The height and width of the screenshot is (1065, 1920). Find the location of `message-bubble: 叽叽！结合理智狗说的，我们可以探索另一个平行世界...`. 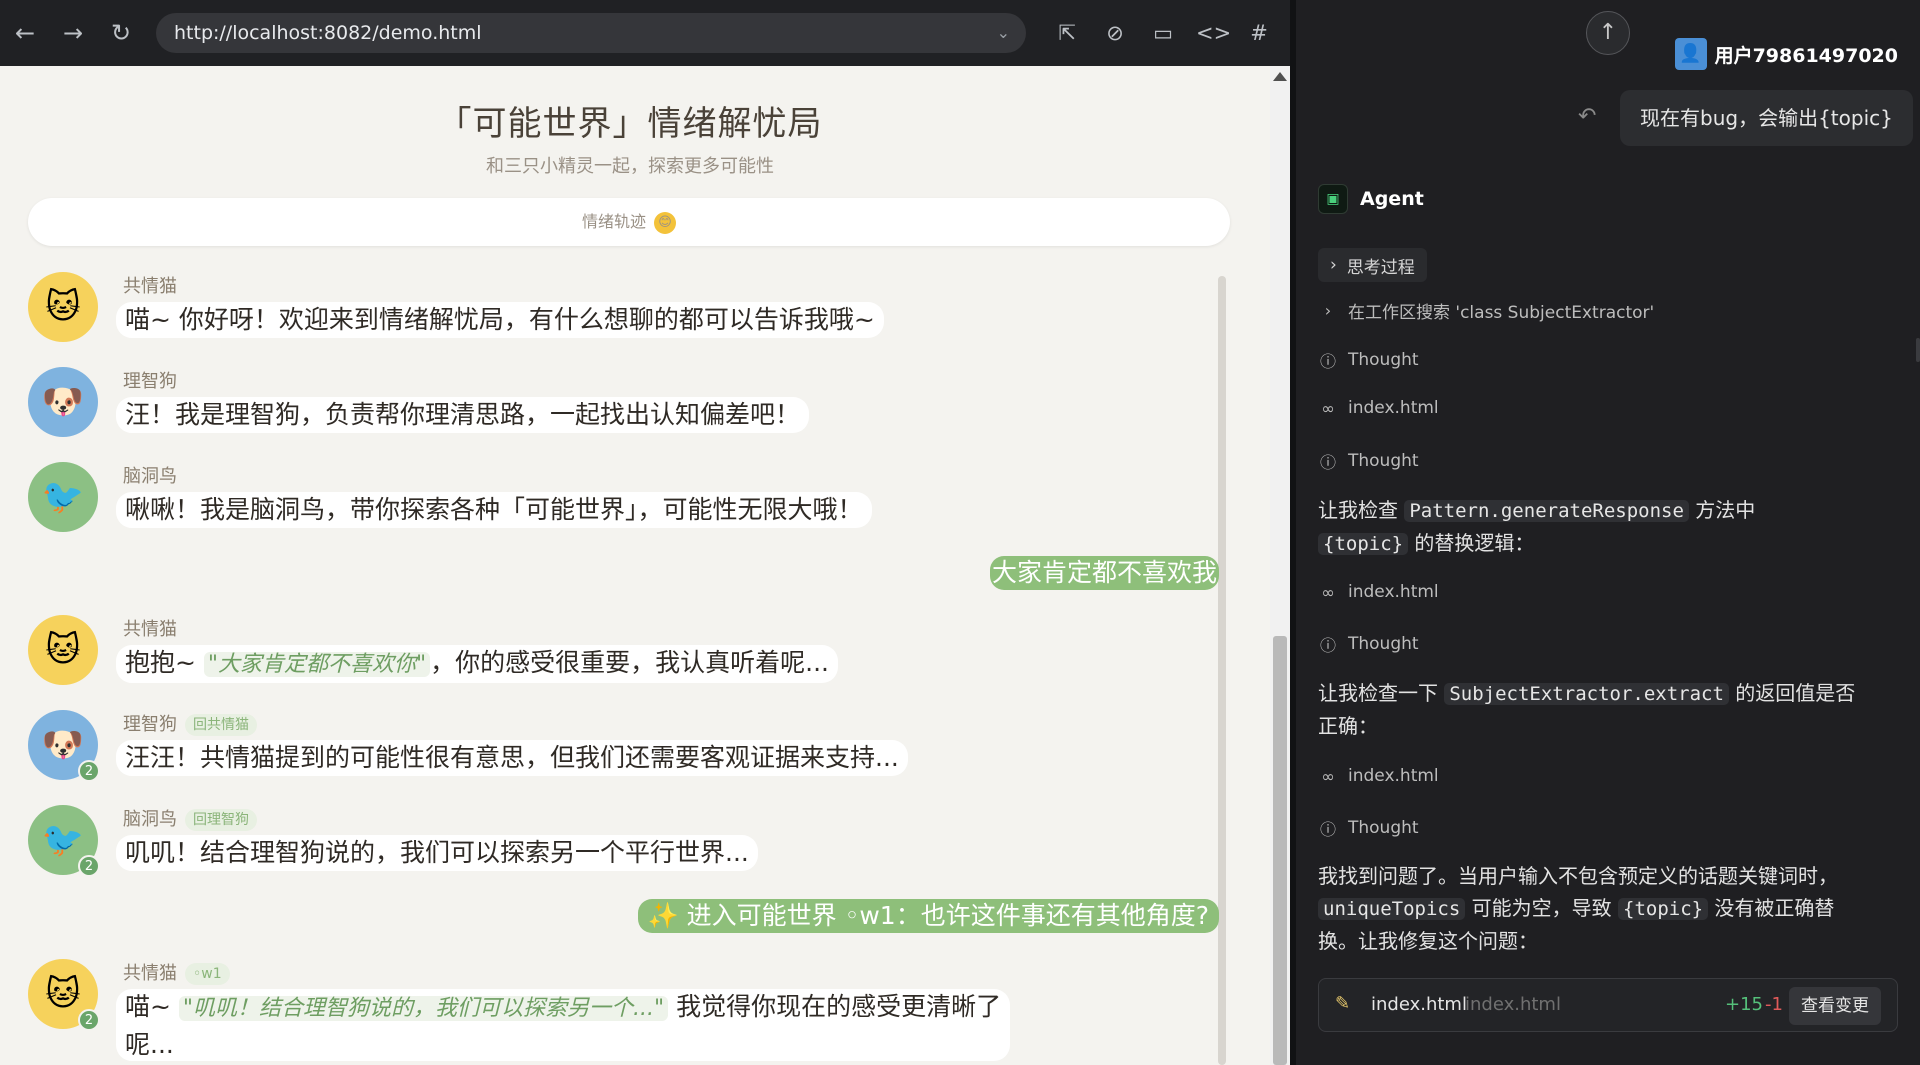

message-bubble: 叽叽！结合理智狗说的，我们可以探索另一个平行世界... is located at coordinates (437, 853).